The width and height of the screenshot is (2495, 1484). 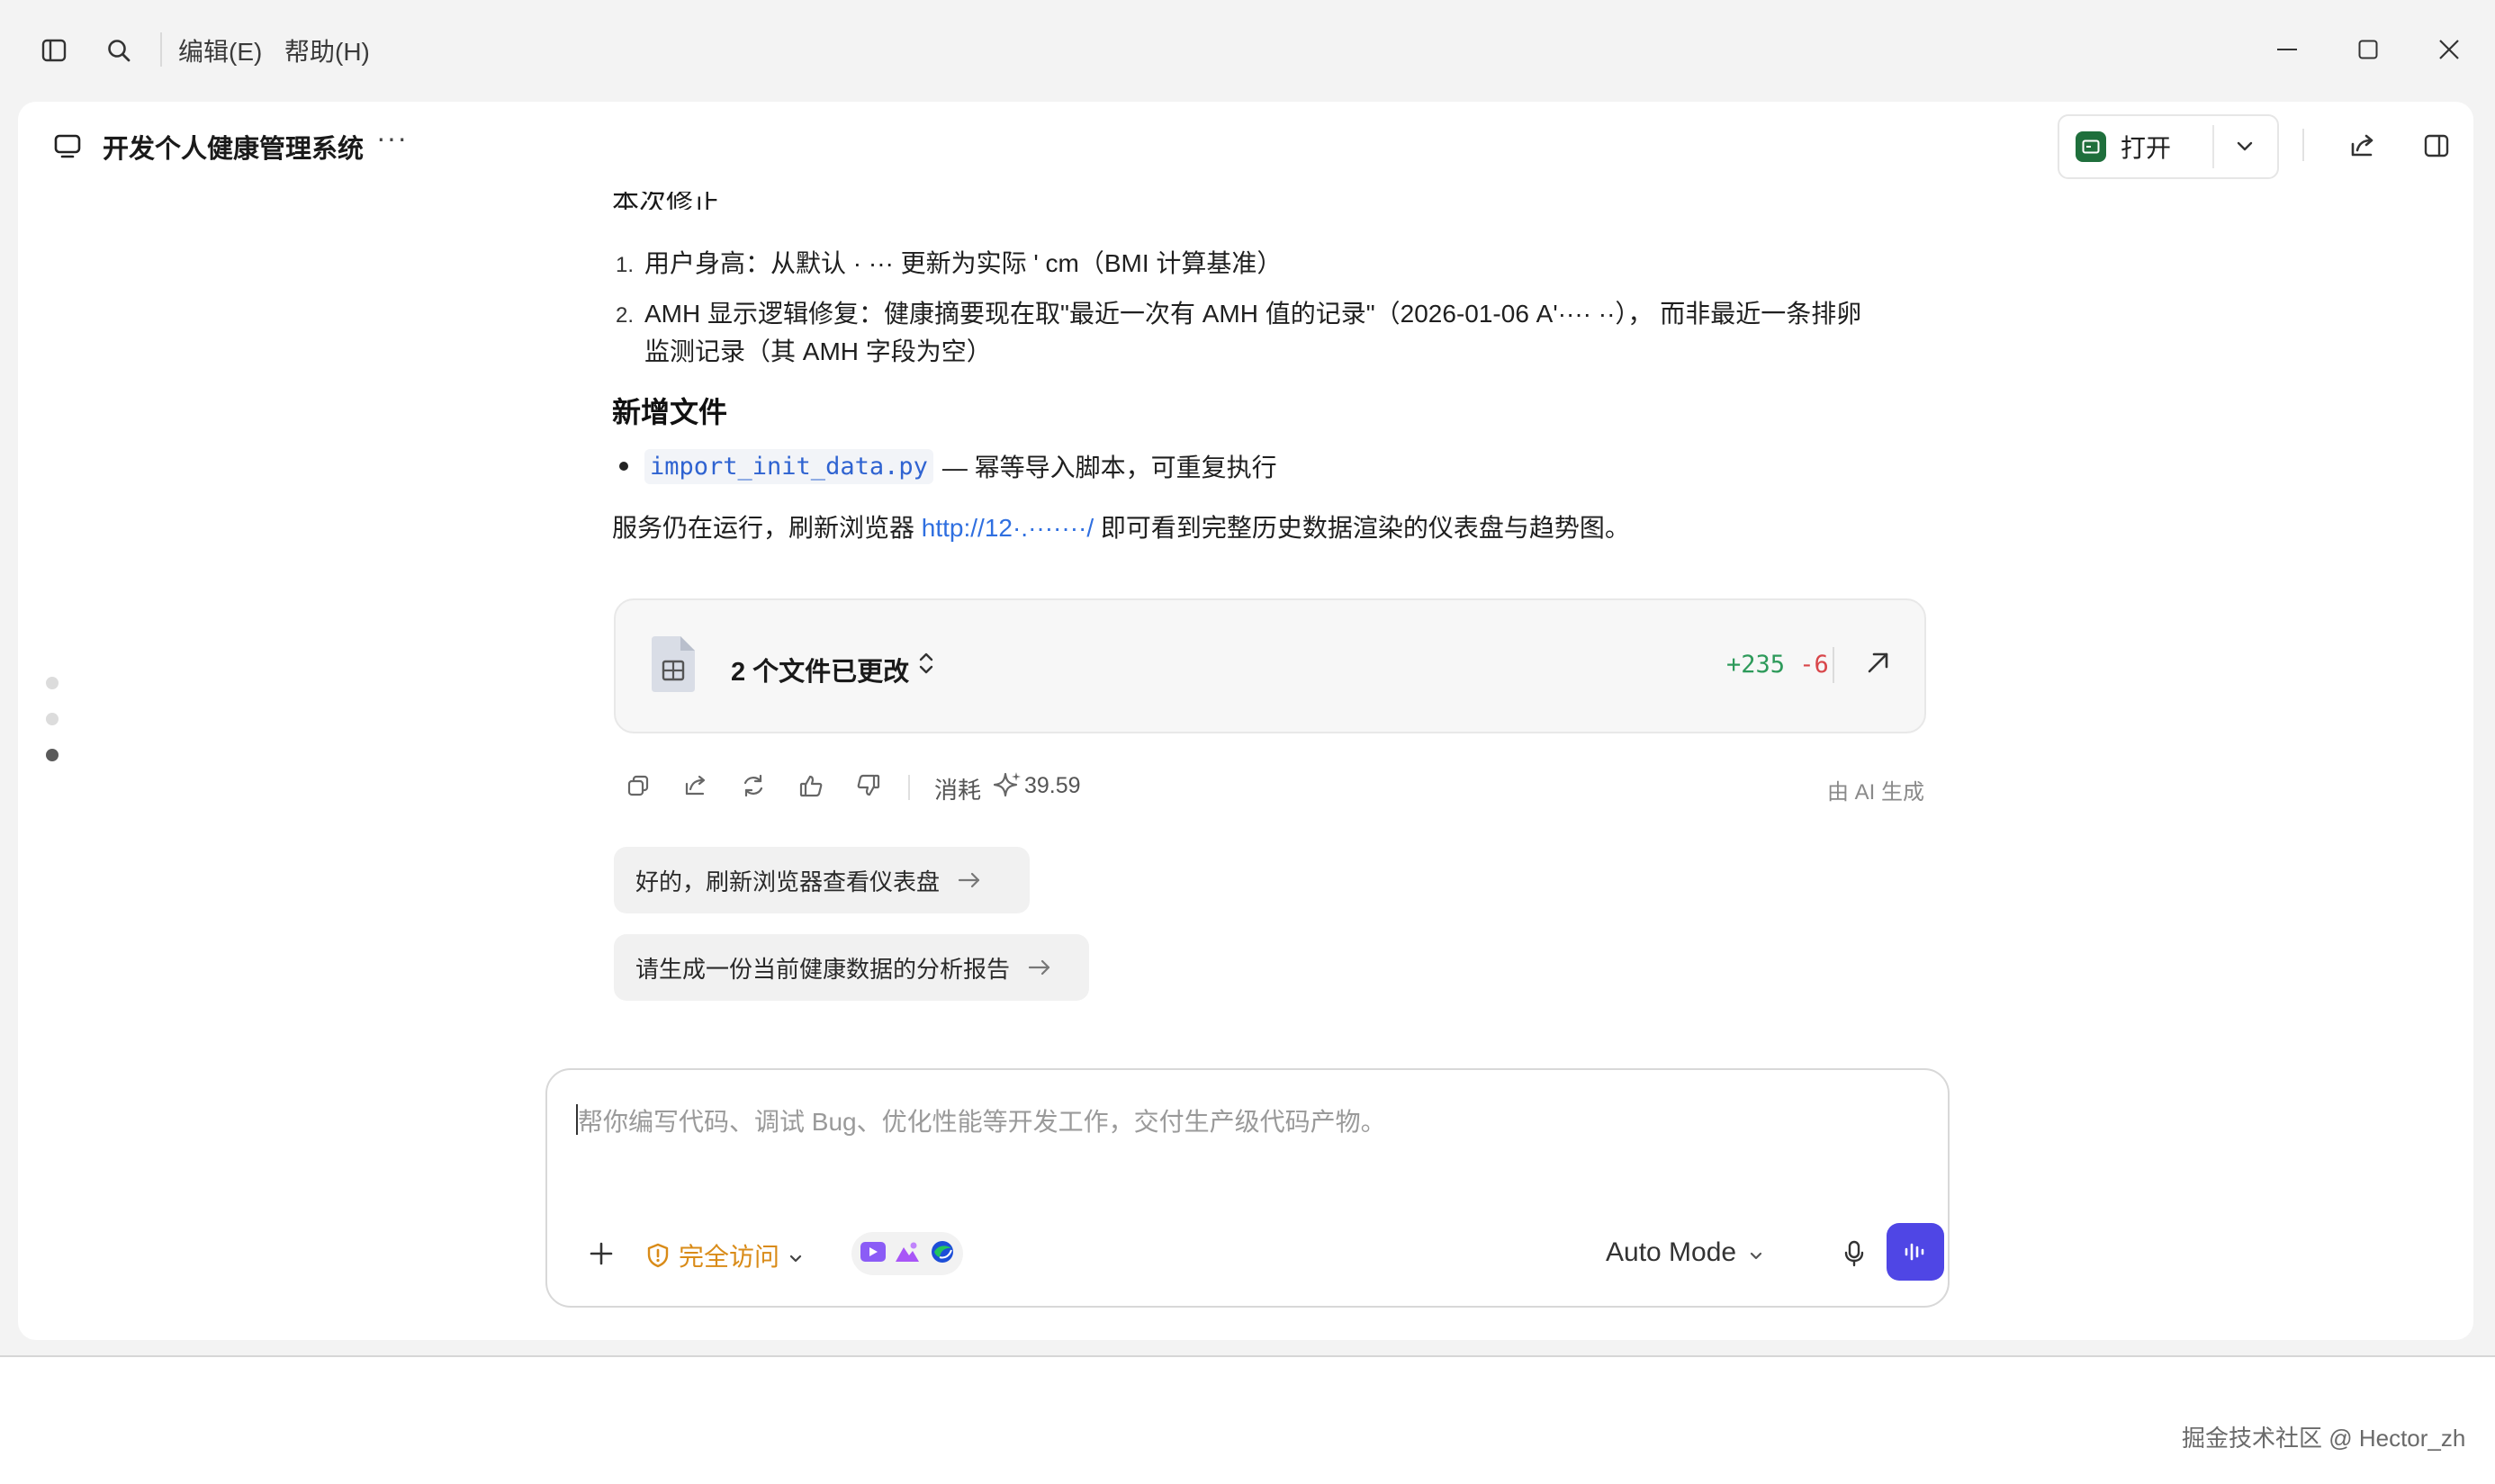 I want to click on waveform-icon, so click(x=1915, y=1252).